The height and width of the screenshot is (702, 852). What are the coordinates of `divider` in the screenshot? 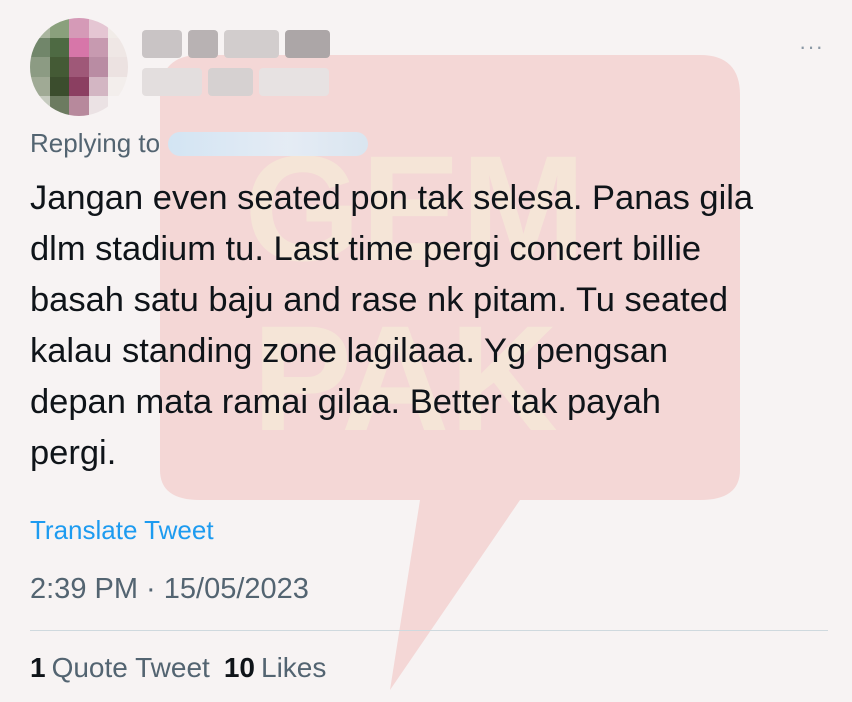 It's located at (429, 630).